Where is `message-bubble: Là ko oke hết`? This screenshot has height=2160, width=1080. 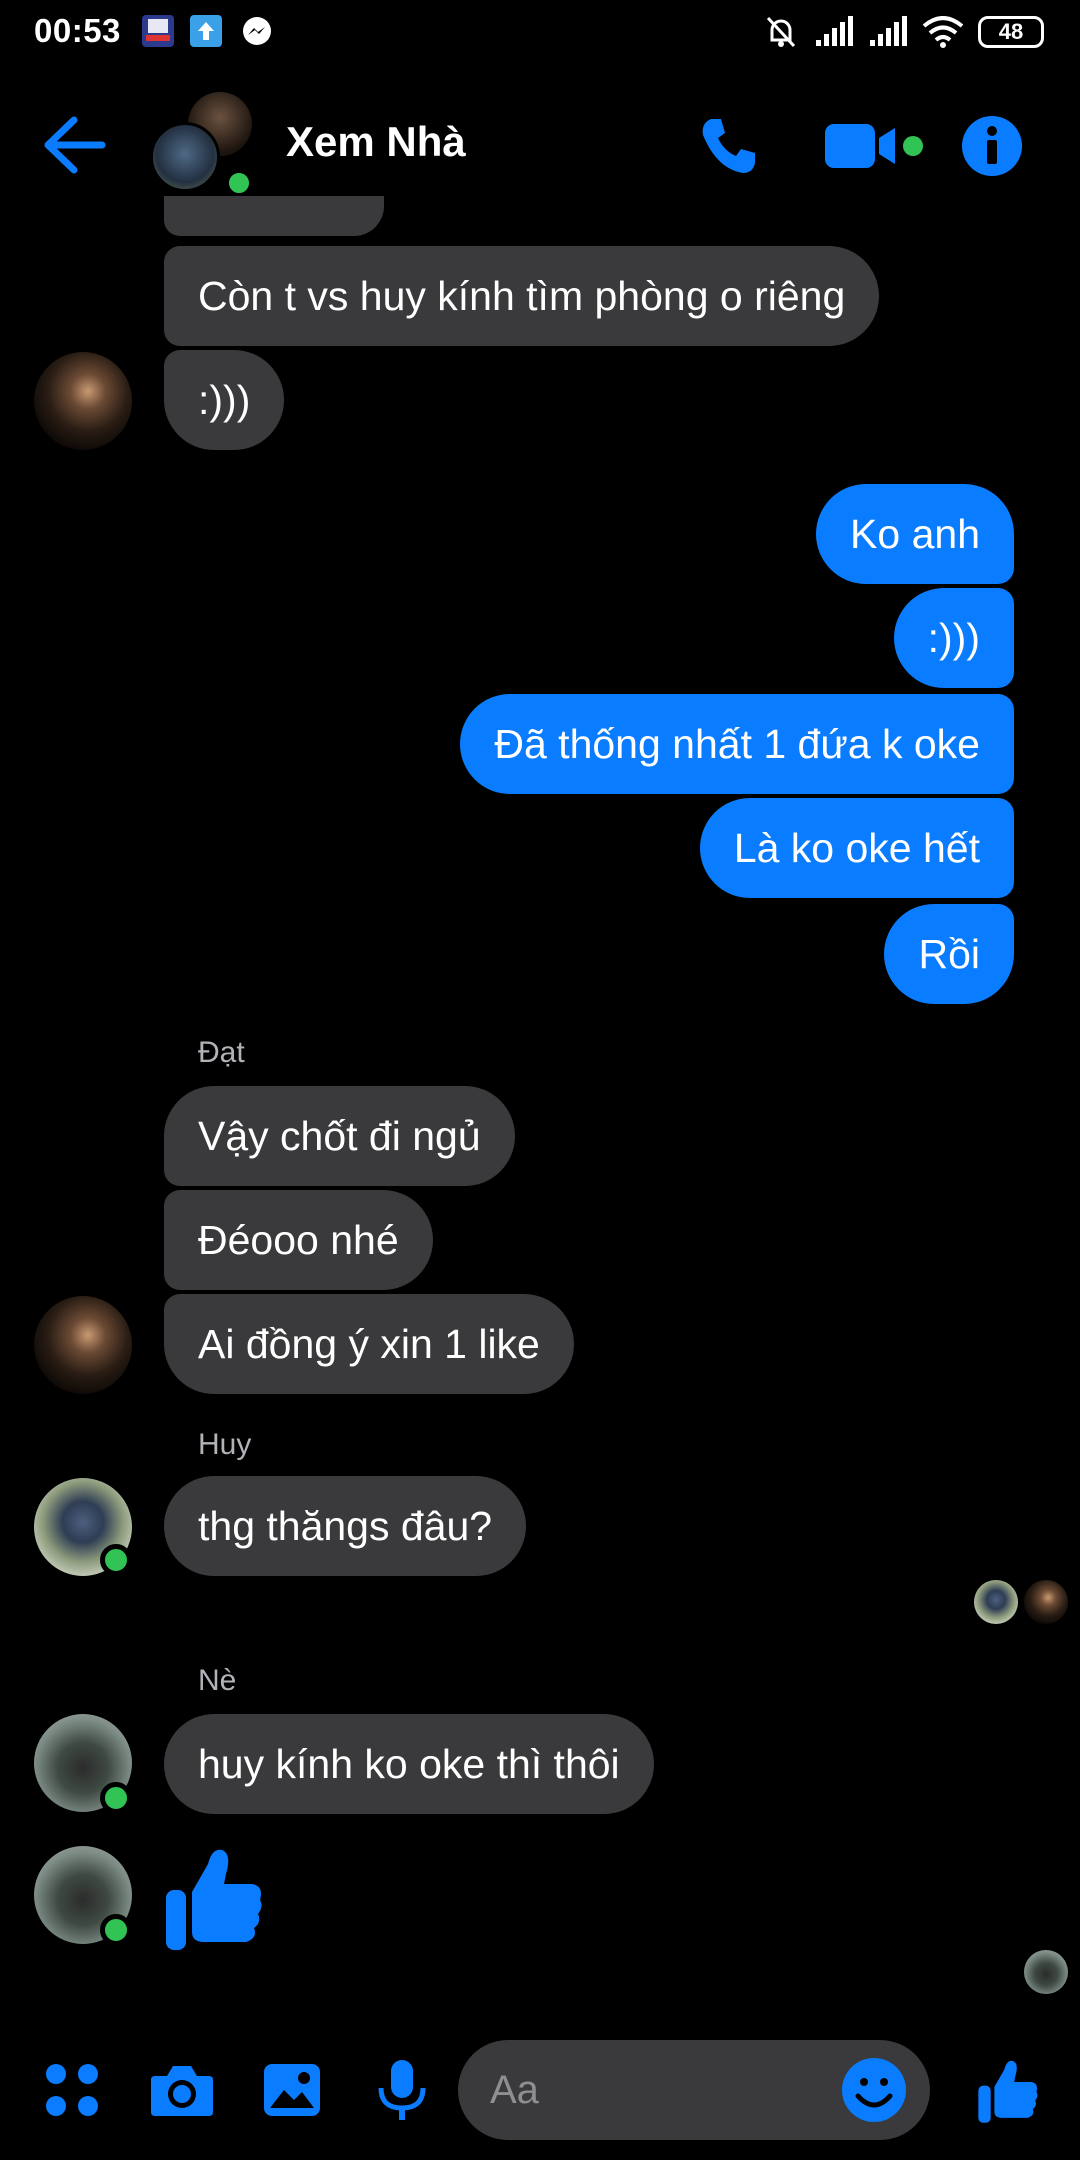
message-bubble: Là ko oke hết is located at coordinates (856, 848).